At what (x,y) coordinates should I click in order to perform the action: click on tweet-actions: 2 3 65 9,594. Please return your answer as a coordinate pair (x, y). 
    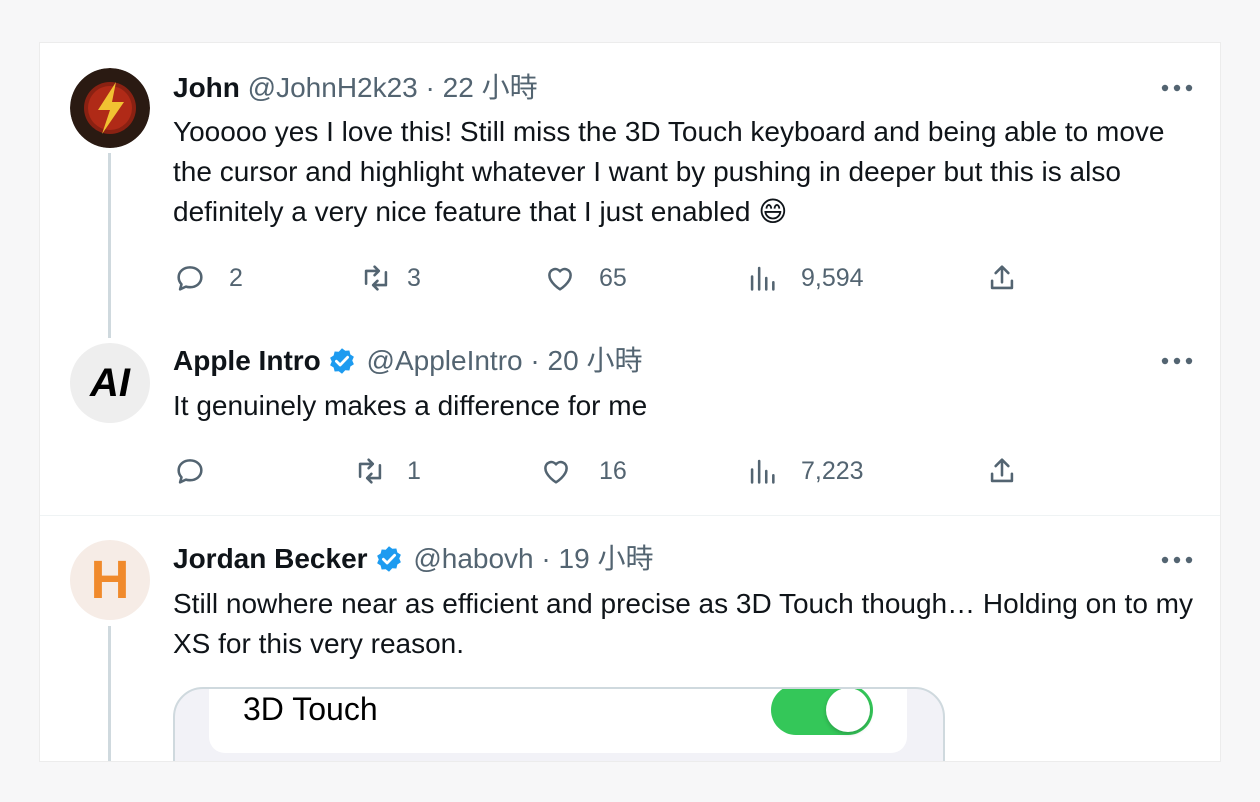
    Looking at the image, I should click on (623, 278).